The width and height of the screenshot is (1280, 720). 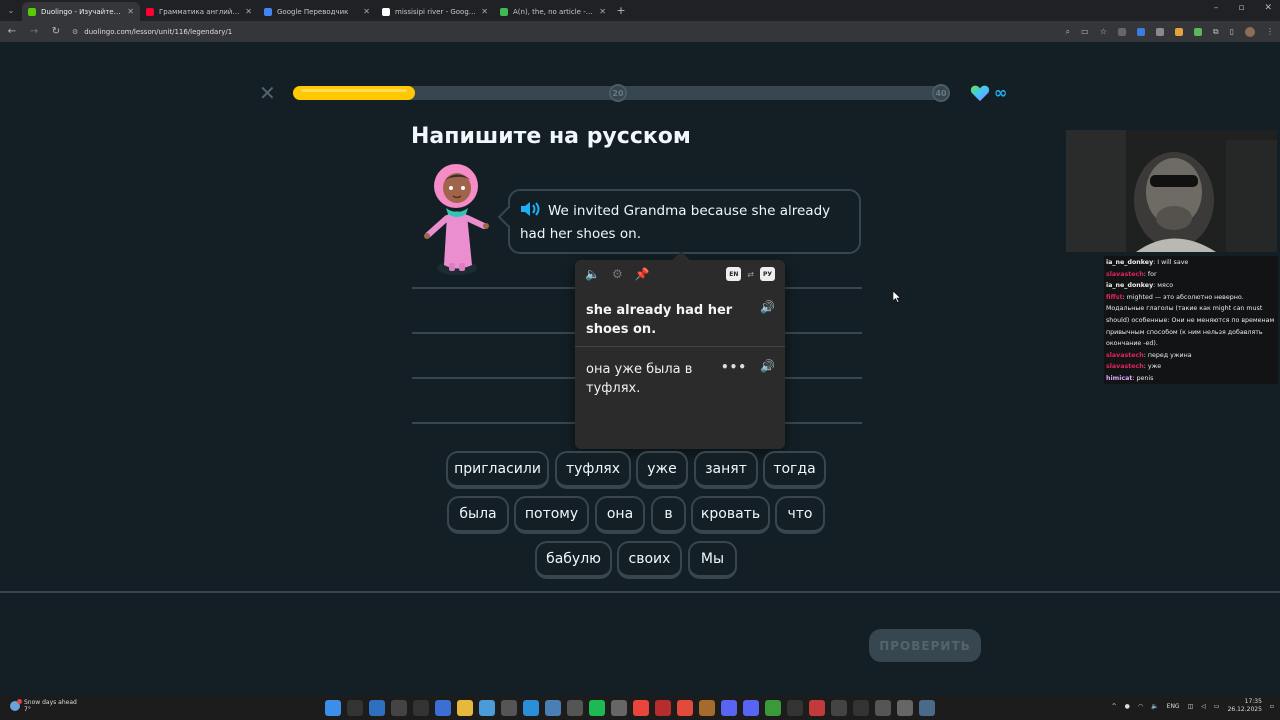 I want to click on bookmark-star-icon: ☆, so click(x=1103, y=31).